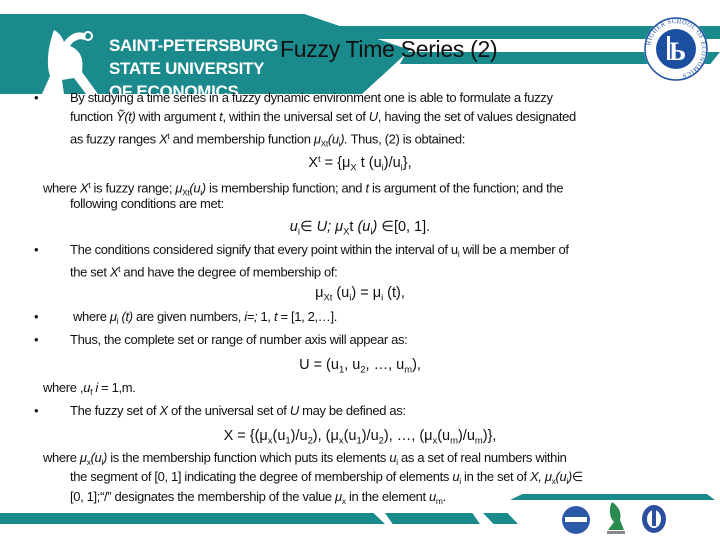 The height and width of the screenshot is (540, 720). I want to click on text-segment: ) = μ, so click(366, 293).